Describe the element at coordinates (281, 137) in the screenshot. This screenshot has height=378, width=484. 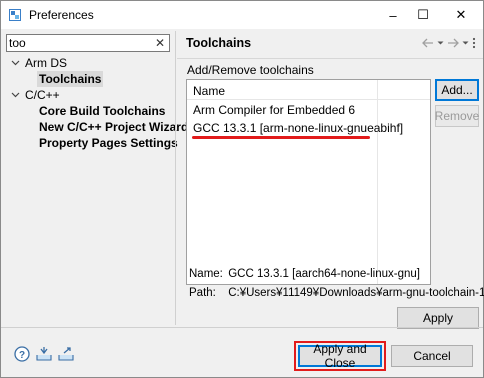
I see `red-annotation-underline` at that location.